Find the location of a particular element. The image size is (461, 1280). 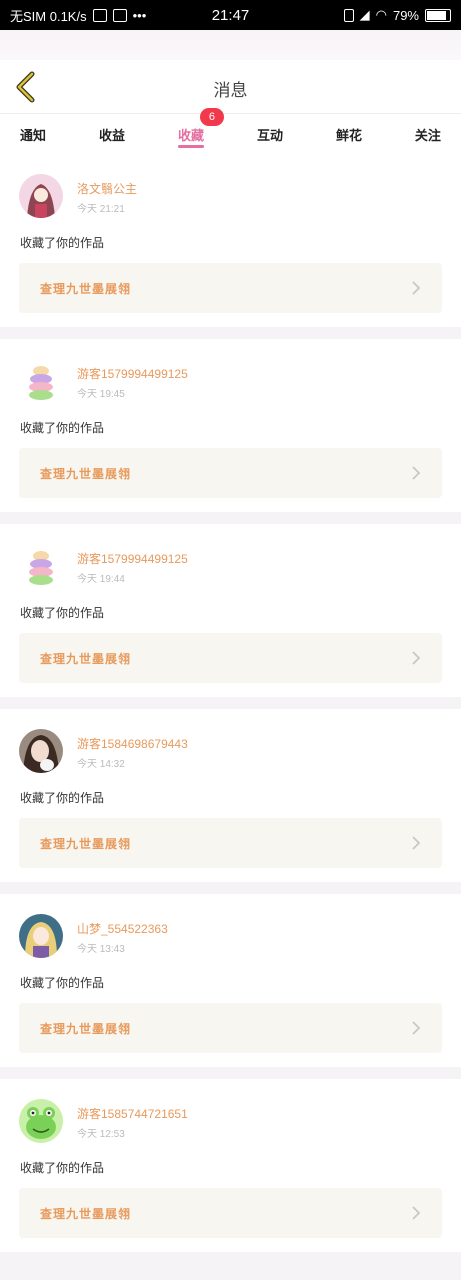

tab-label: 收益 is located at coordinates (111, 136).